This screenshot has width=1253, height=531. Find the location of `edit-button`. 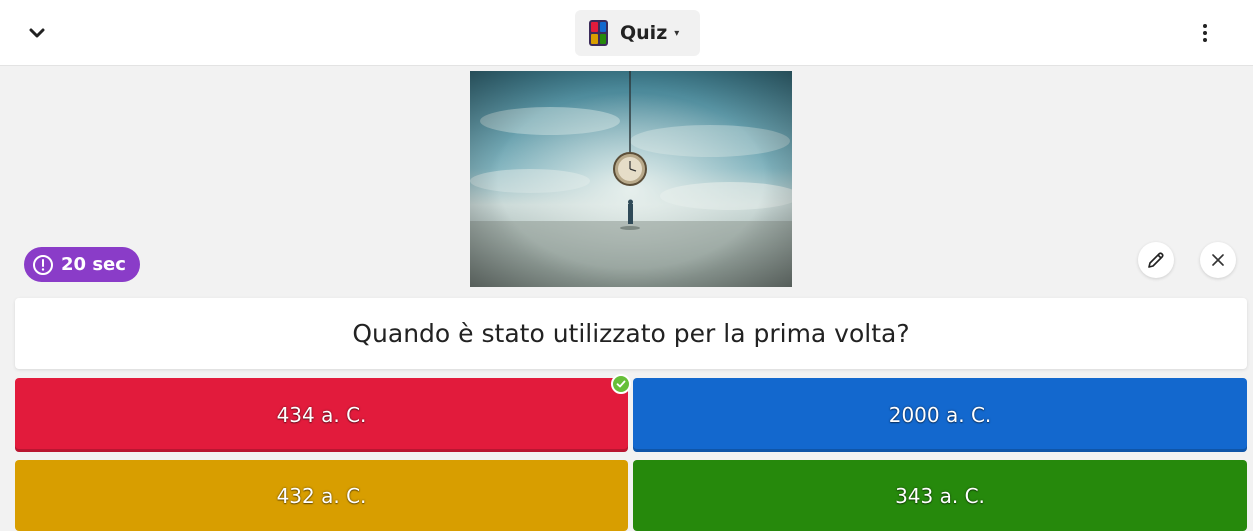

edit-button is located at coordinates (1156, 260).